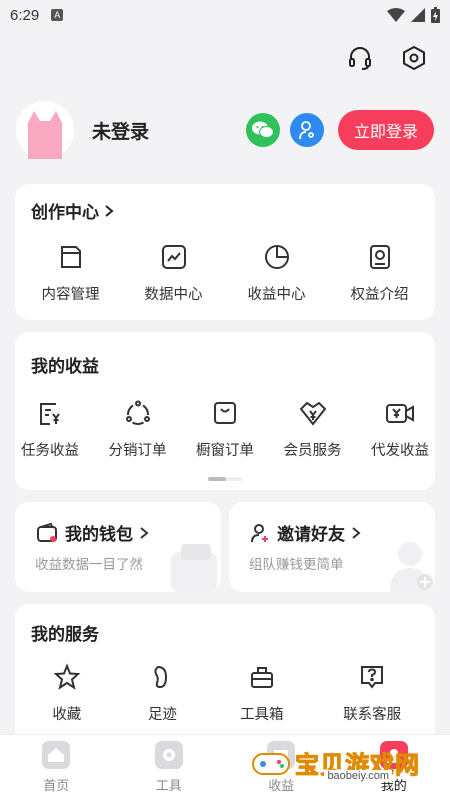 This screenshot has width=450, height=800. What do you see at coordinates (168, 755) in the screenshot?
I see `tools-icon` at bounding box center [168, 755].